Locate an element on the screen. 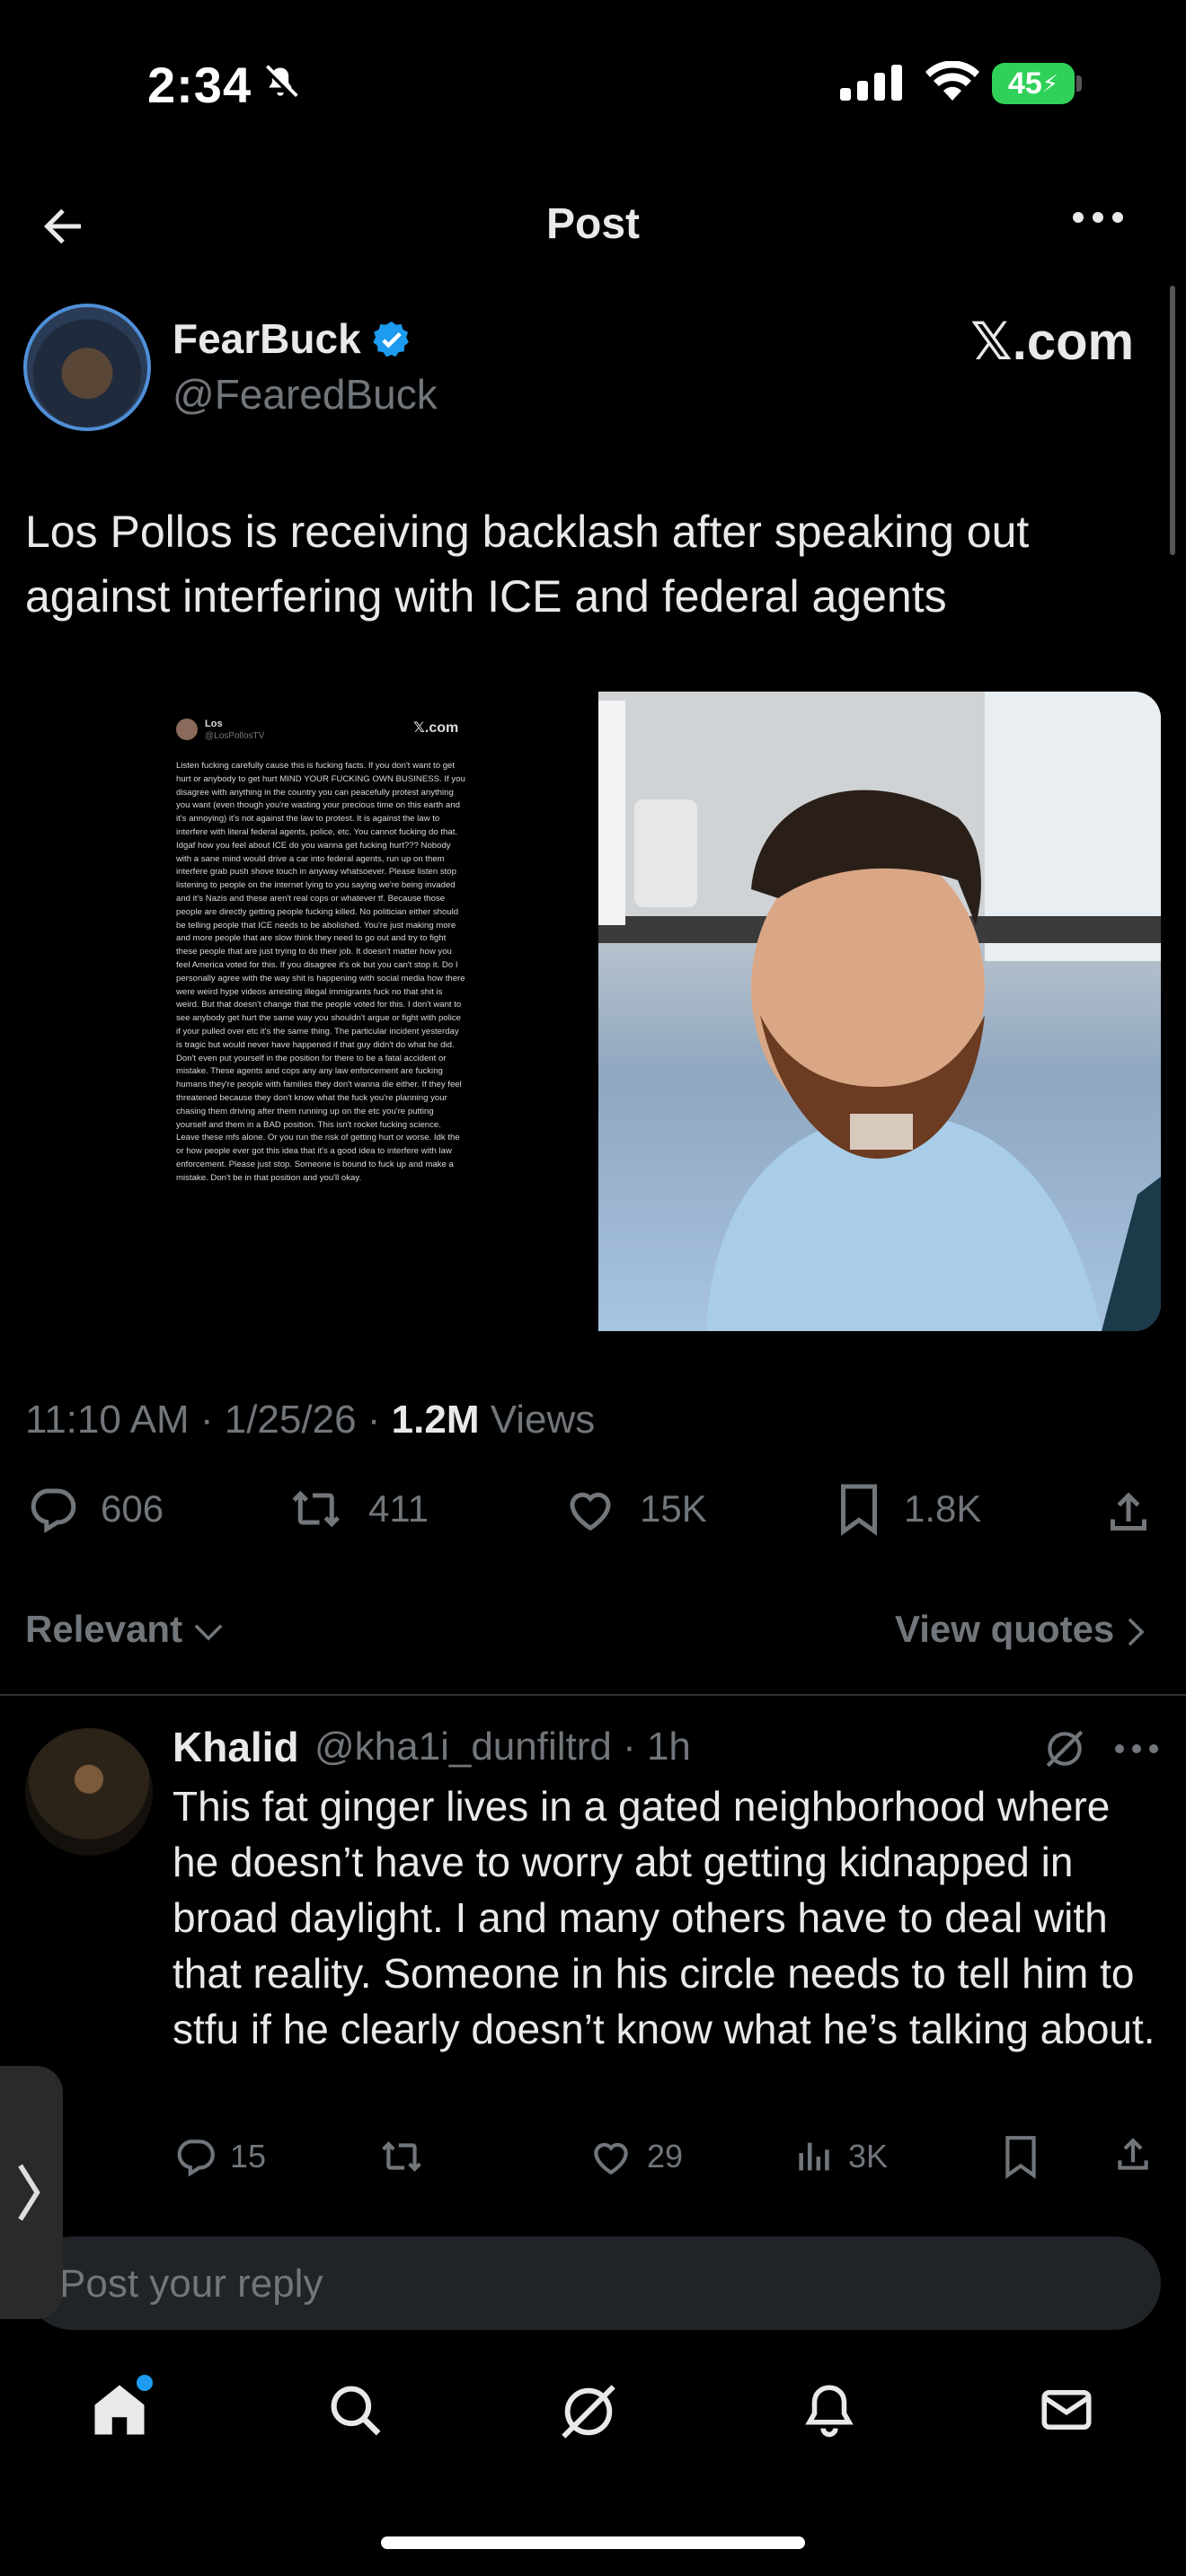  photo-illustration is located at coordinates (879, 1012).